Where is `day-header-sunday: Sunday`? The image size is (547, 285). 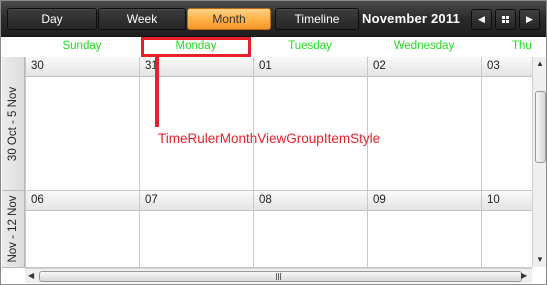 day-header-sunday: Sunday is located at coordinates (82, 46).